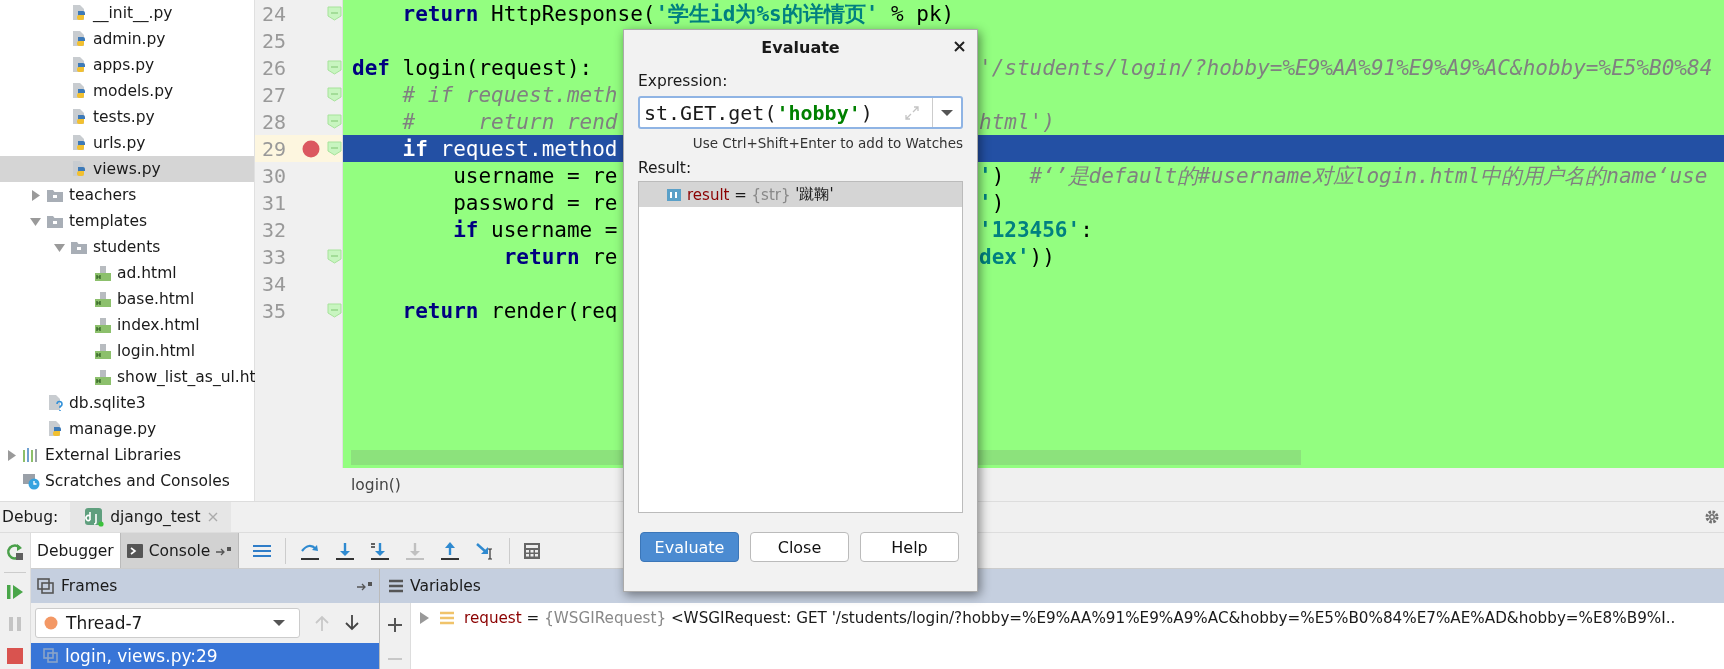 The width and height of the screenshot is (1724, 669). What do you see at coordinates (992, 202) in the screenshot?
I see `code-text: ')` at bounding box center [992, 202].